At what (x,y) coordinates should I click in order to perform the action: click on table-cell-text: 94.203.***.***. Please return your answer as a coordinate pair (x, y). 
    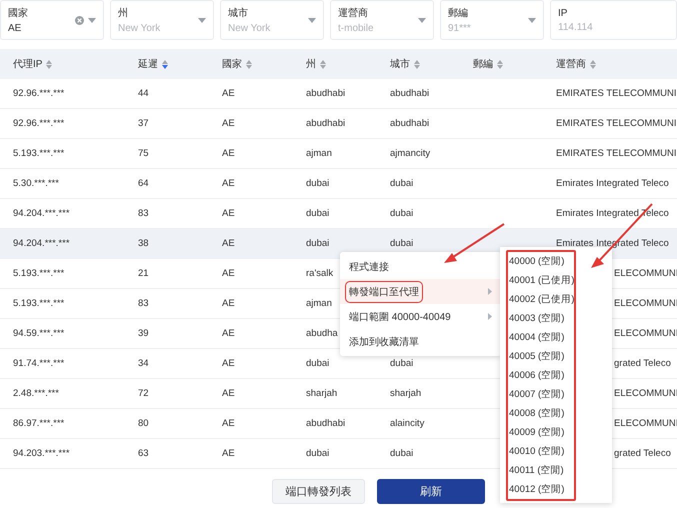
    Looking at the image, I should click on (41, 453).